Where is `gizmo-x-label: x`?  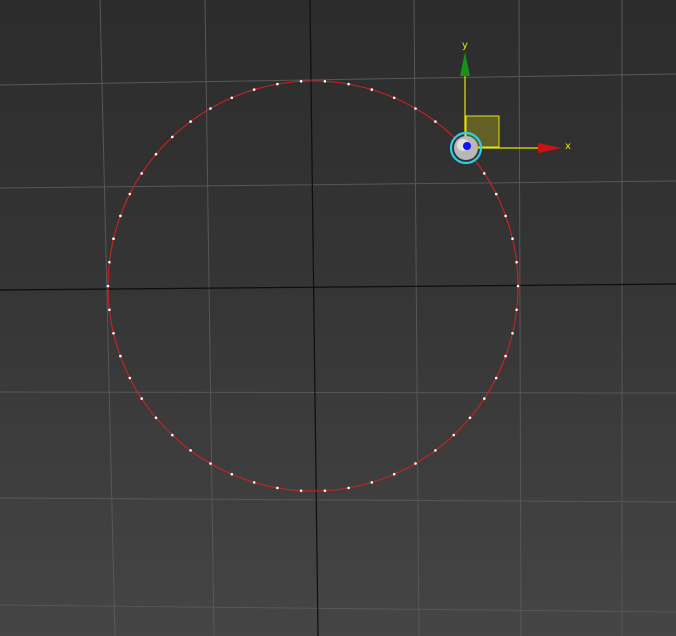
gizmo-x-label: x is located at coordinates (568, 146).